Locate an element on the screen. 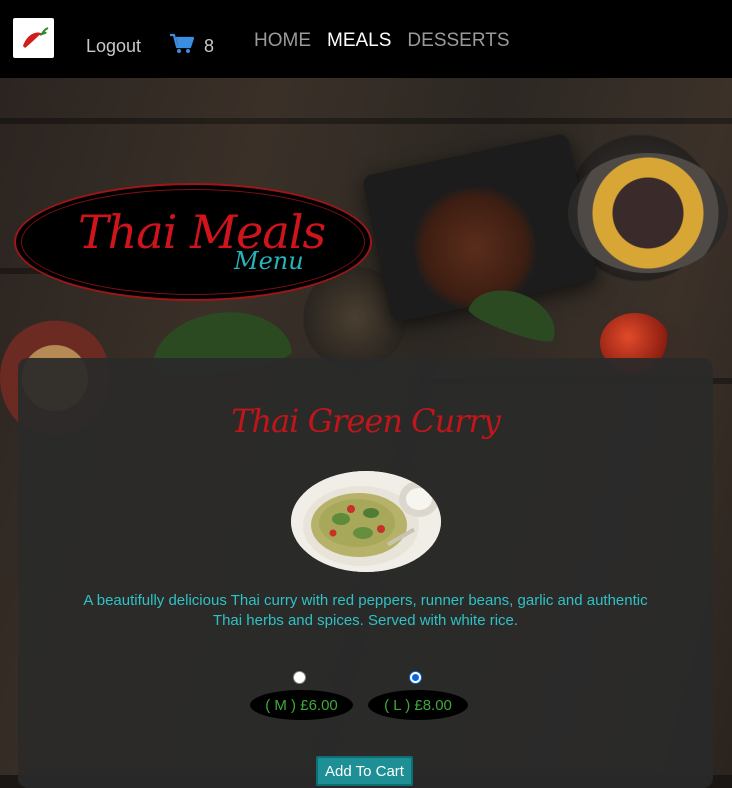 The image size is (732, 788). size-m-price-label: ( M ) £6.00 is located at coordinates (301, 705).